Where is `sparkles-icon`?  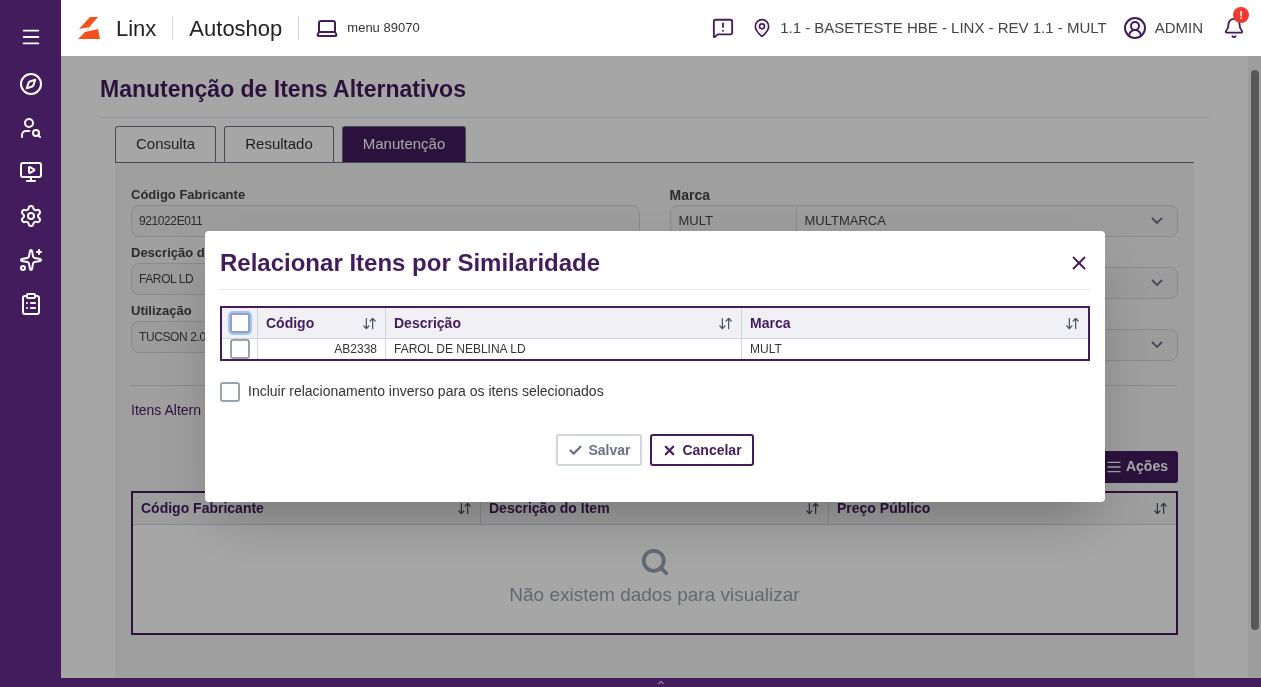
sparkles-icon is located at coordinates (30, 260).